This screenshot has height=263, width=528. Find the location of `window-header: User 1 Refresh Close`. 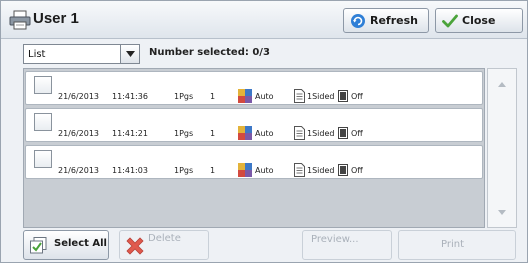

window-header: User 1 Refresh Close is located at coordinates (264, 20).